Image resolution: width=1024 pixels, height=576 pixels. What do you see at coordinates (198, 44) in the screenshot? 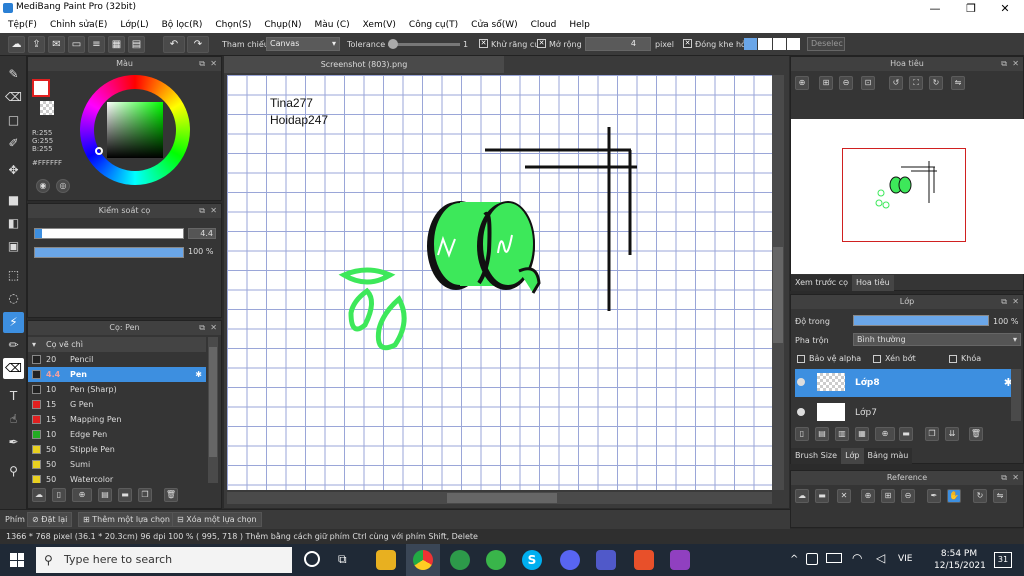
I see `redo-icon: ↷` at bounding box center [198, 44].